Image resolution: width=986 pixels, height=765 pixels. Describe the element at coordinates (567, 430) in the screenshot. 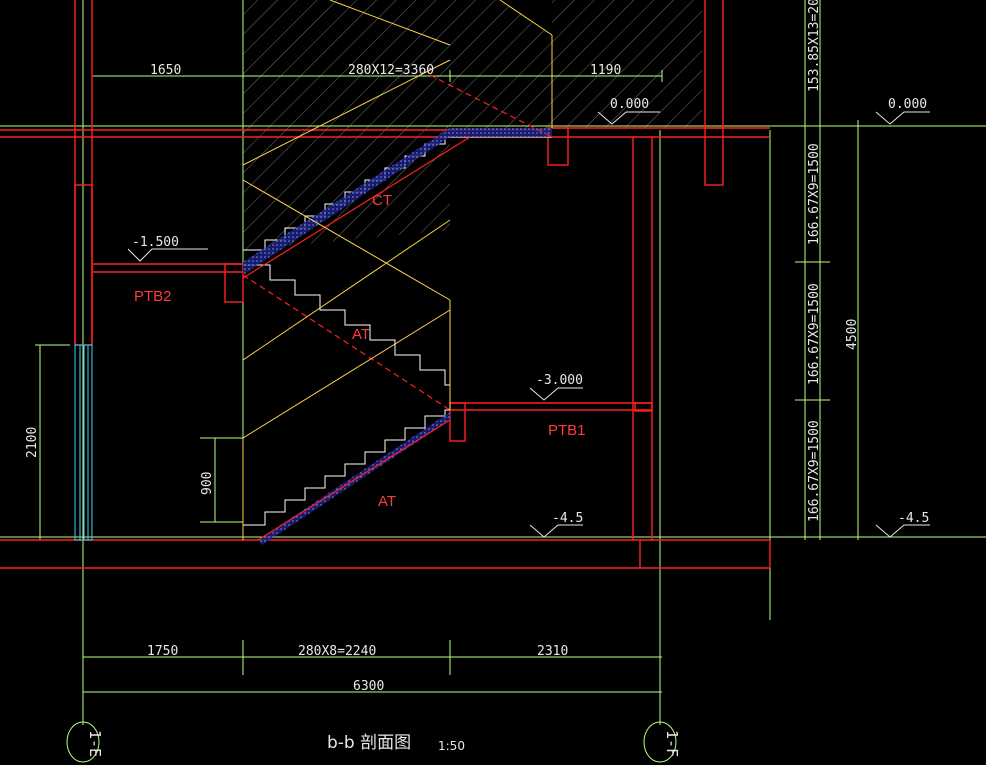

I see `label-ptb1: PTB1` at that location.